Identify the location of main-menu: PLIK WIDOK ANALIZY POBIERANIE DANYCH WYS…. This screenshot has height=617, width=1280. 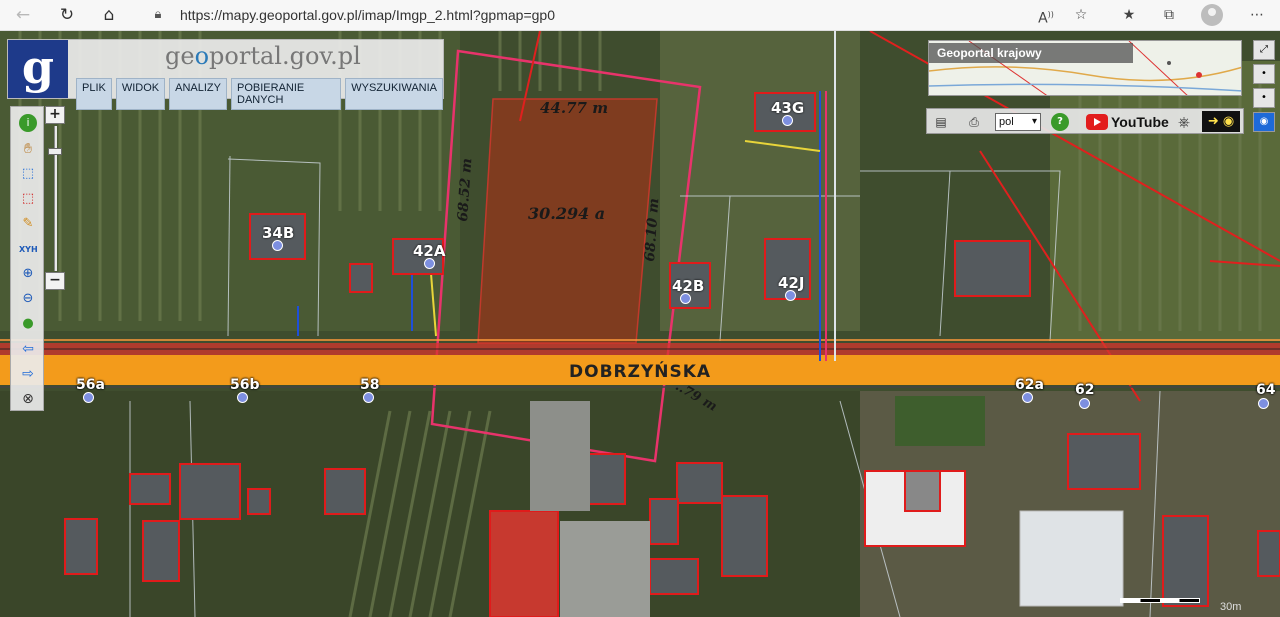
(259, 94).